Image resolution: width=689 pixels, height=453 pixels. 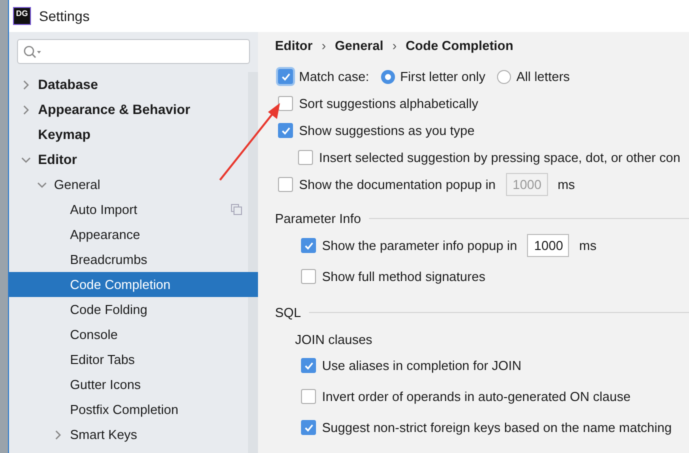 What do you see at coordinates (22, 16) in the screenshot?
I see `app-logo-icon: DG` at bounding box center [22, 16].